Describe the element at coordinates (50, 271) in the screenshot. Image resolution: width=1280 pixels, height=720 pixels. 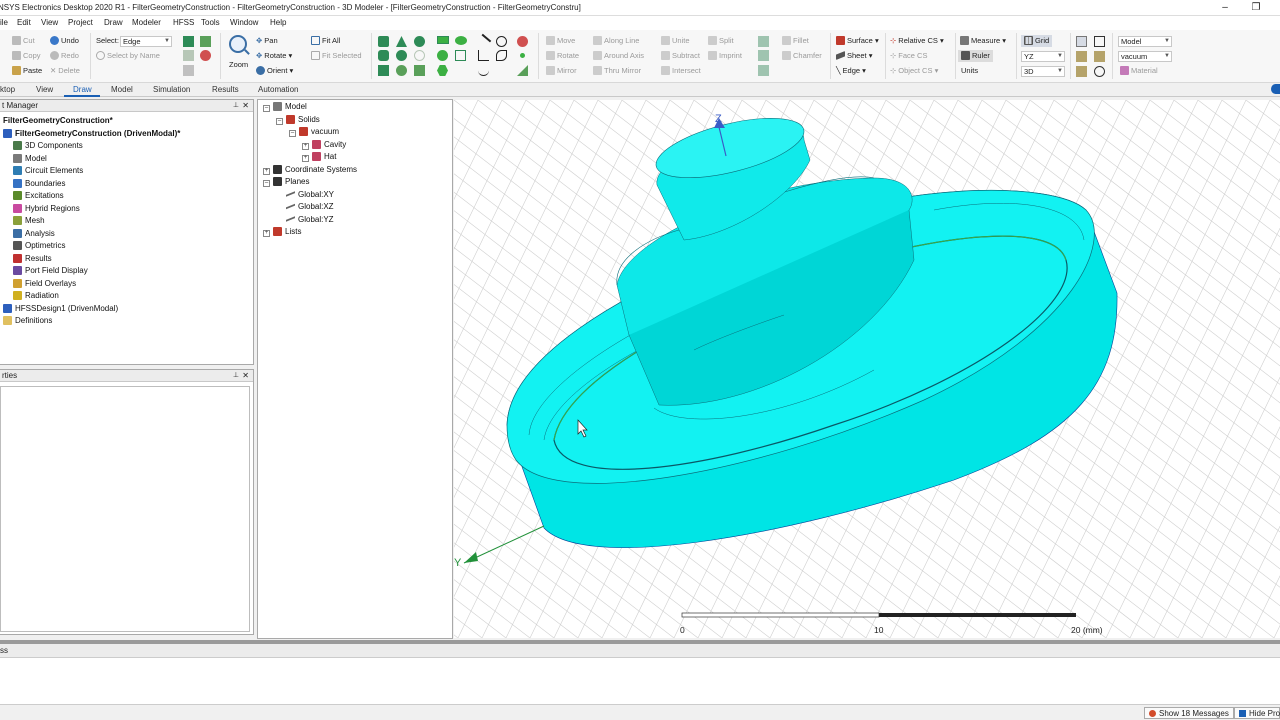
I see `project-tree-item: Port Field Display` at that location.